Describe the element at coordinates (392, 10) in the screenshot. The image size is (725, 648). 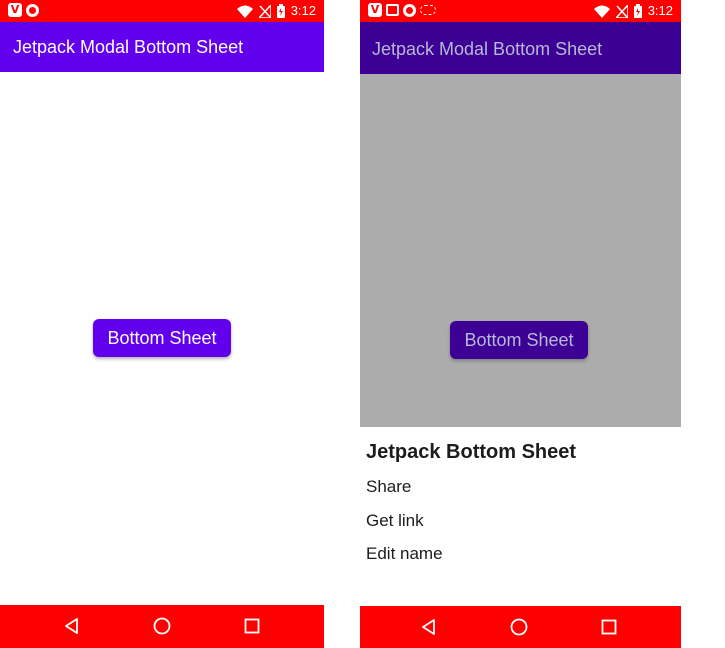
I see `image-icon` at that location.